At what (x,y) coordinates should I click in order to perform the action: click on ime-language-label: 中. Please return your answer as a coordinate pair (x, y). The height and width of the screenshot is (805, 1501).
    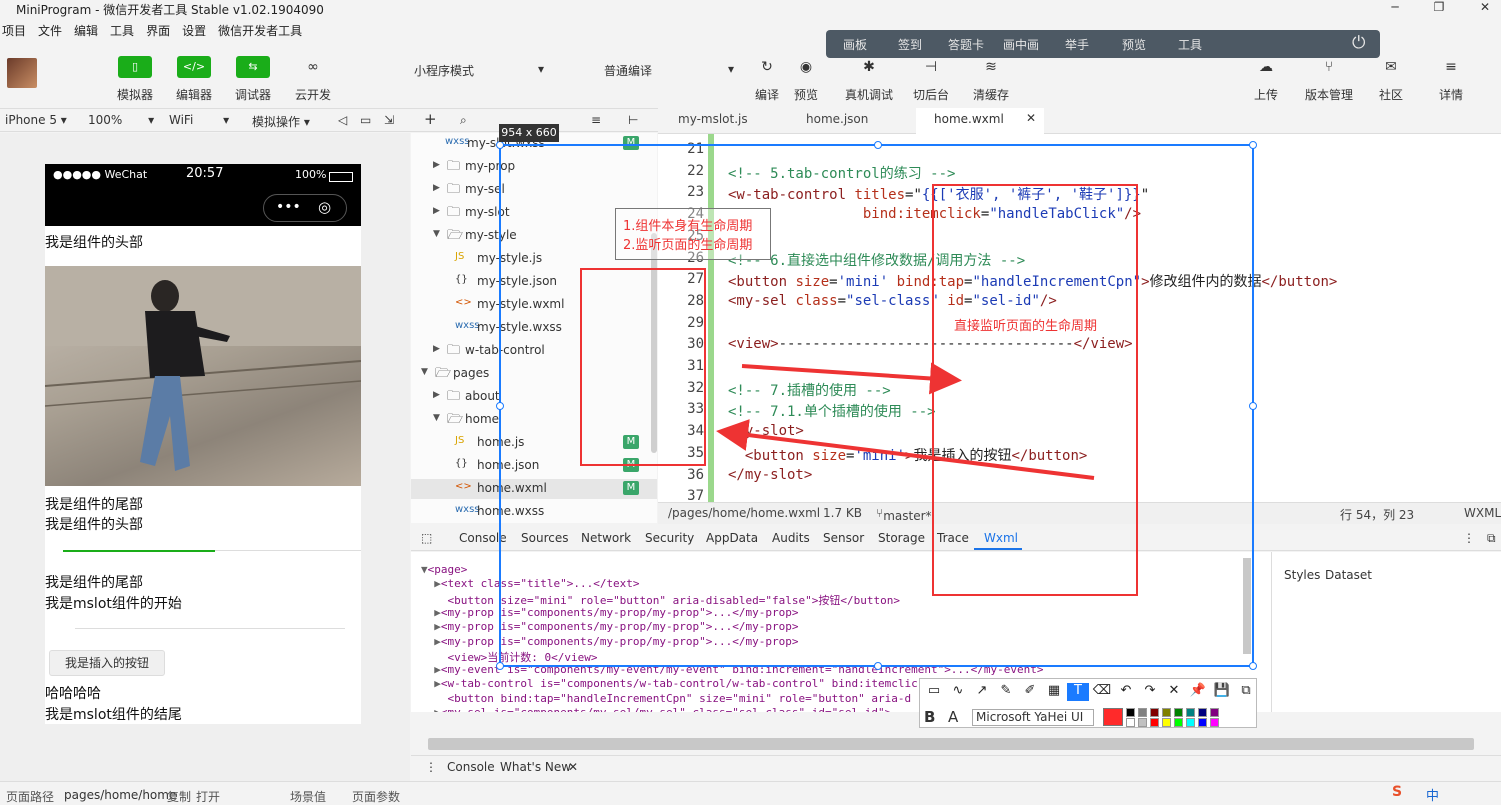
    Looking at the image, I should click on (1432, 794).